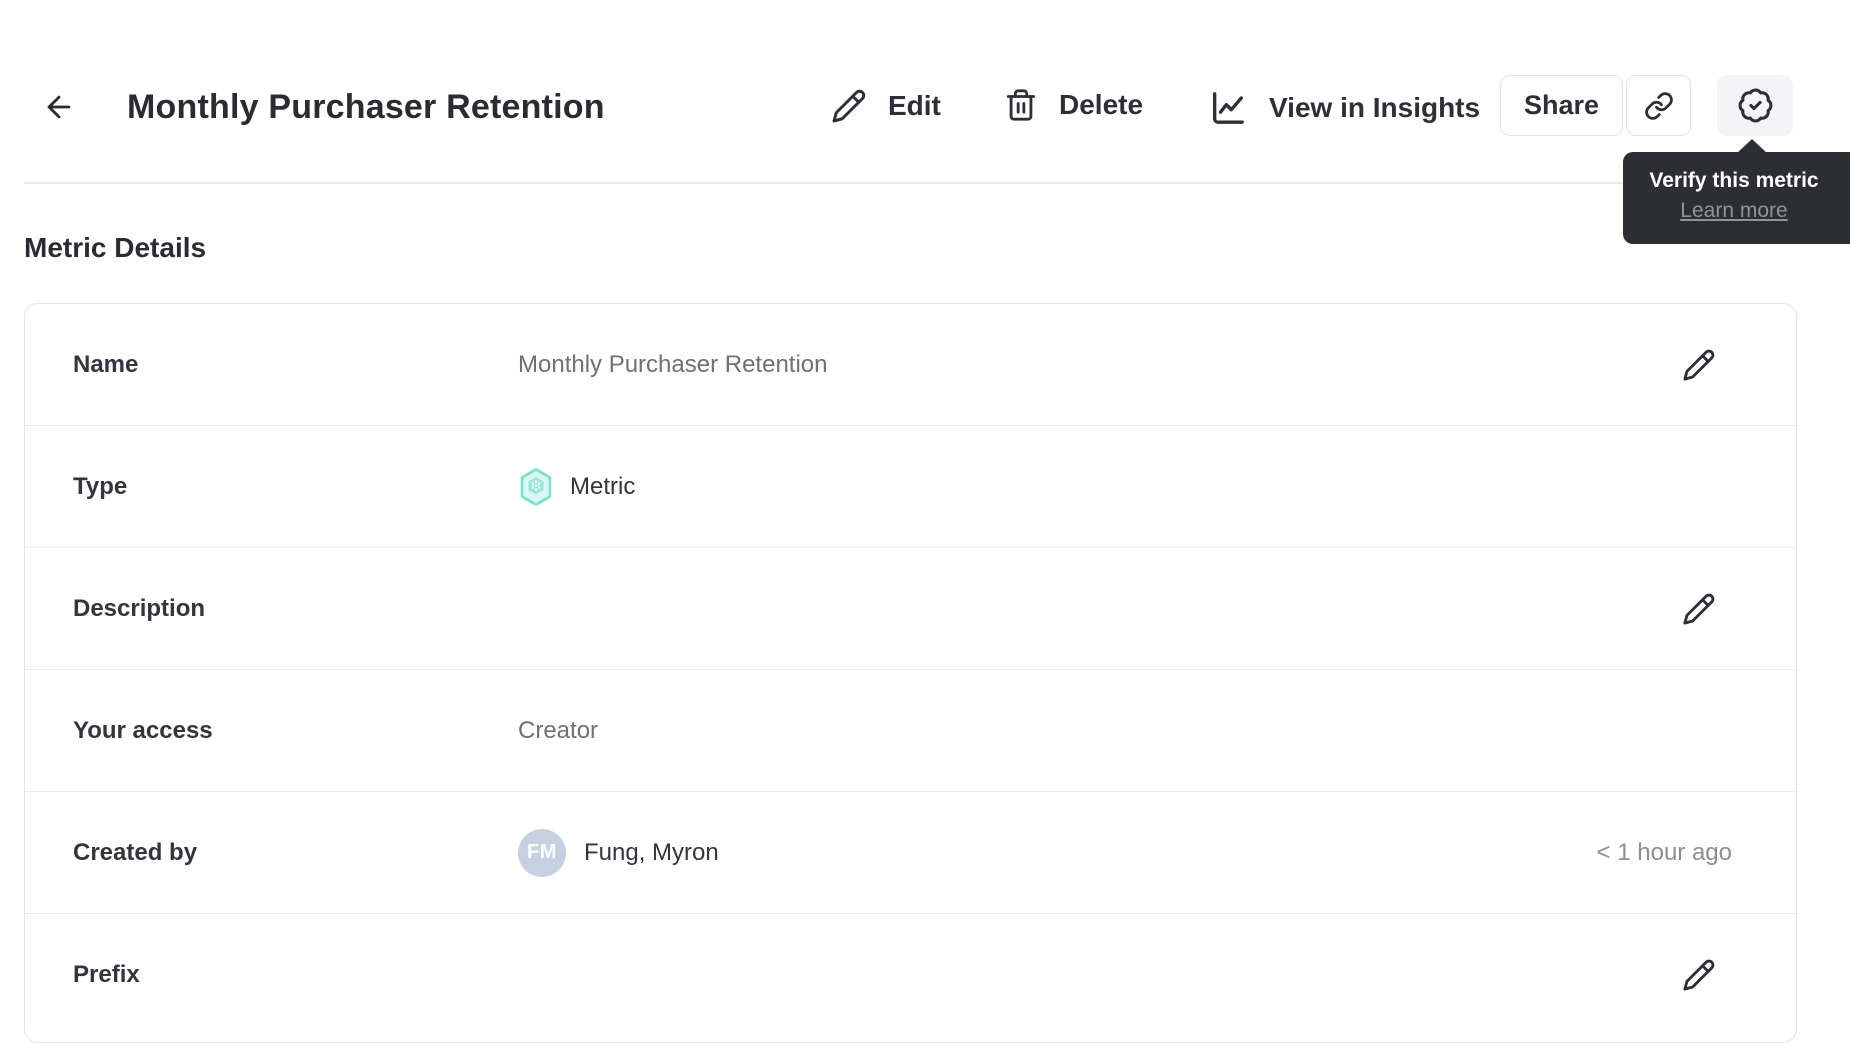  What do you see at coordinates (115, 247) in the screenshot?
I see `section-heading: Metric Details` at bounding box center [115, 247].